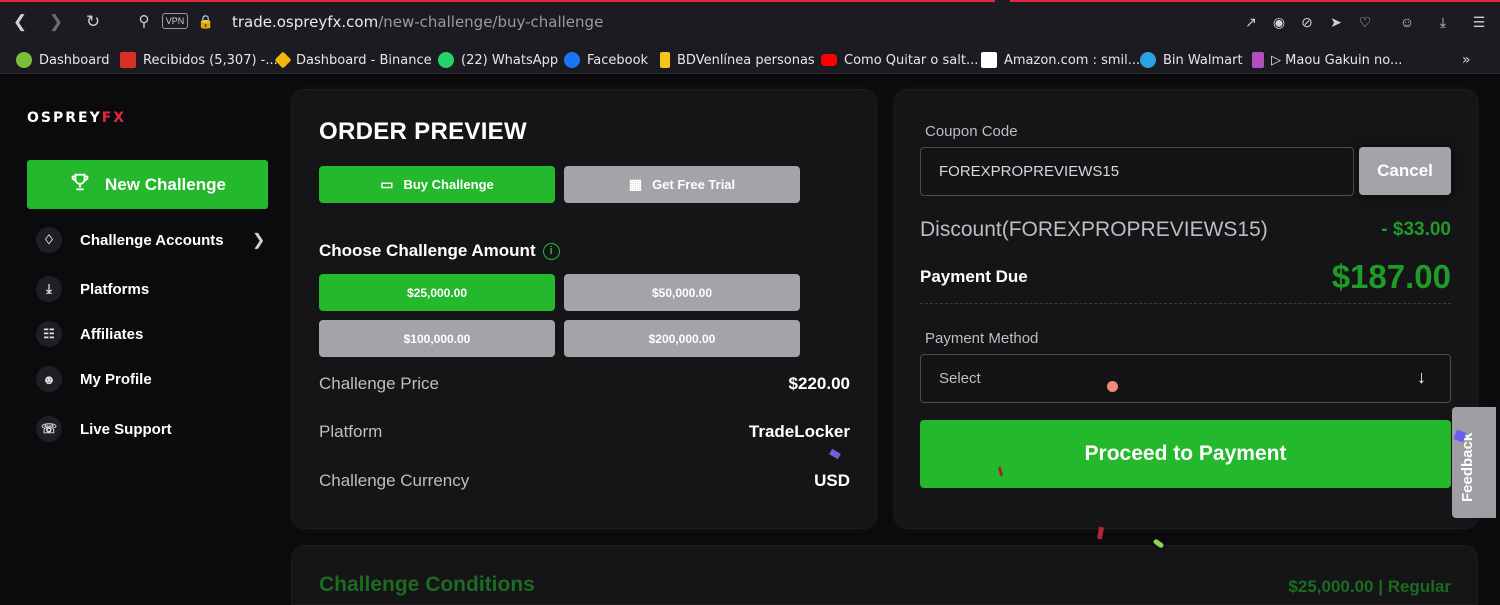 The width and height of the screenshot is (1500, 605). Describe the element at coordinates (126, 429) in the screenshot. I see `sidebar-item-label: Live Support` at that location.